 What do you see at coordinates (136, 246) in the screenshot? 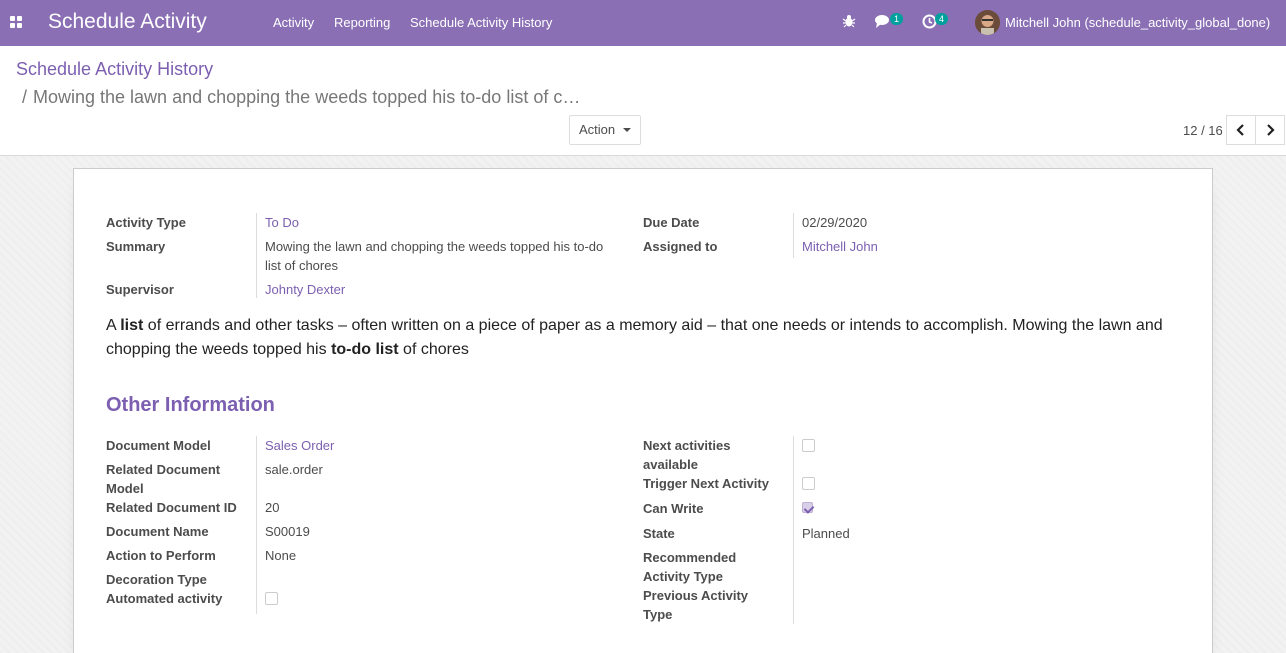
I see `summary-label: Summary` at bounding box center [136, 246].